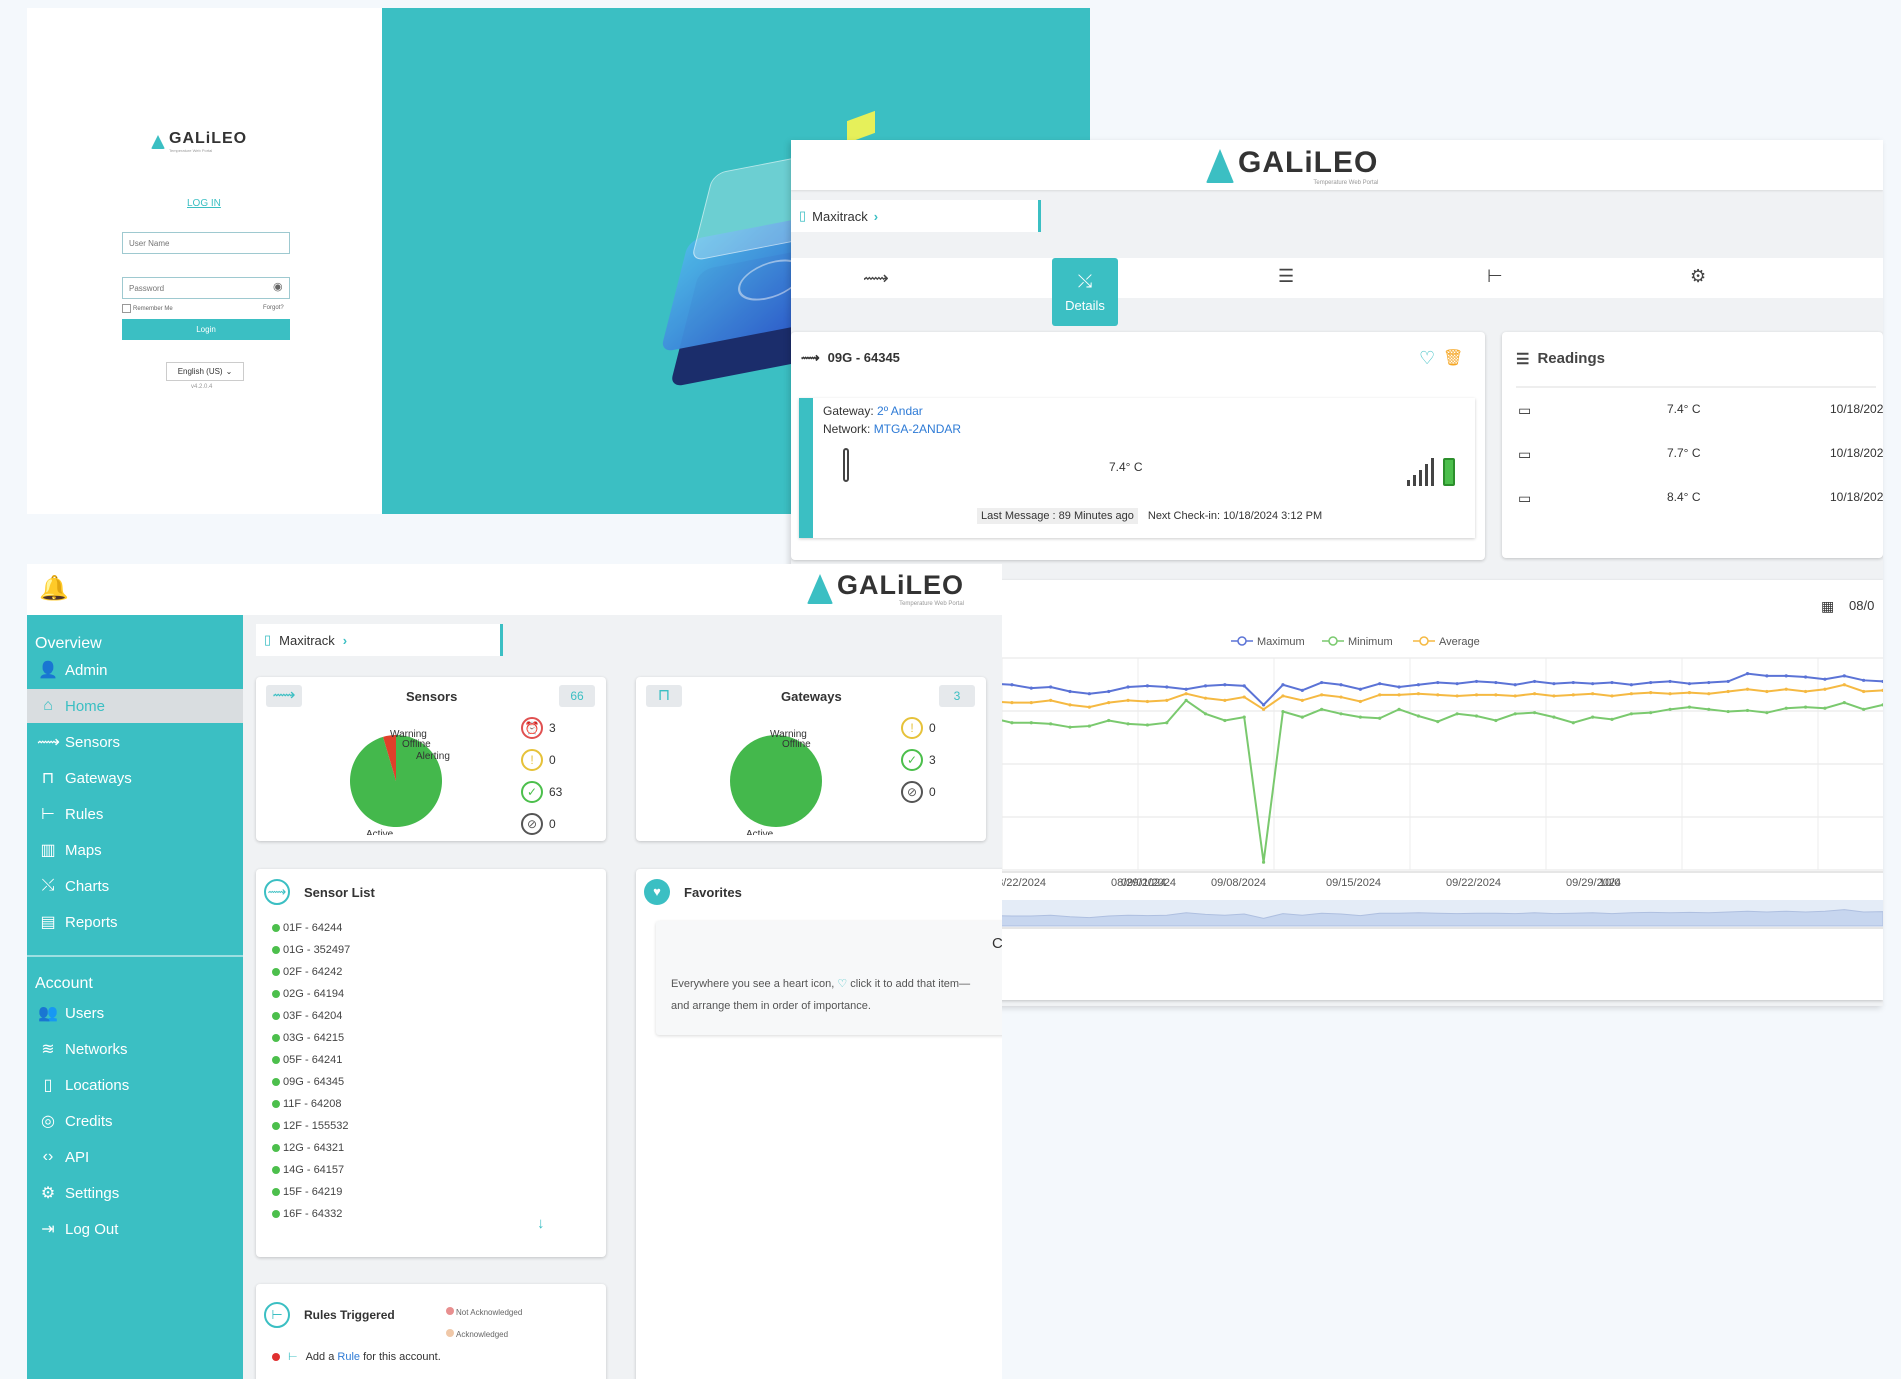 Image resolution: width=1901 pixels, height=1379 pixels. What do you see at coordinates (135, 706) in the screenshot?
I see `sidebar-item-home: ⌂ Home` at bounding box center [135, 706].